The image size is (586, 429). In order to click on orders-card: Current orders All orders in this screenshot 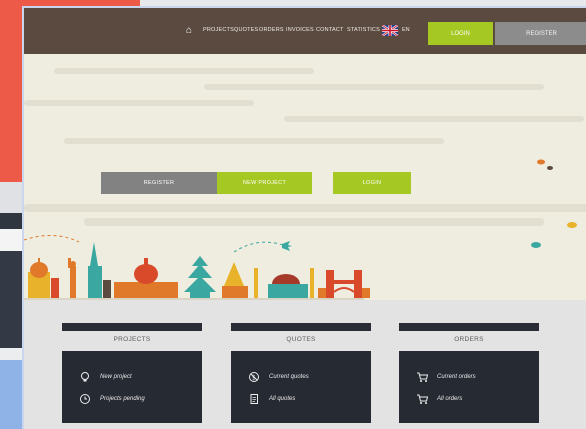, I will do `click(469, 387)`.